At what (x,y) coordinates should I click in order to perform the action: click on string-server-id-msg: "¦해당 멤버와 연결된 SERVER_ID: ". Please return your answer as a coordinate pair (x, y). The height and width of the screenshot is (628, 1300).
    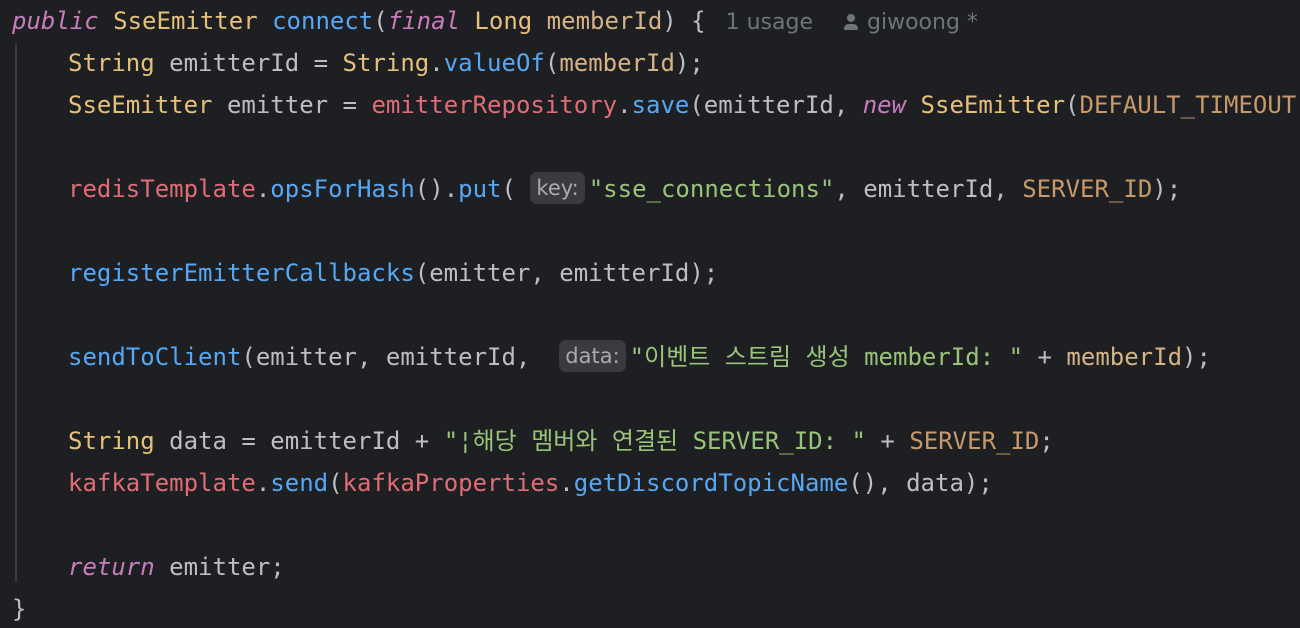
    Looking at the image, I should click on (655, 441).